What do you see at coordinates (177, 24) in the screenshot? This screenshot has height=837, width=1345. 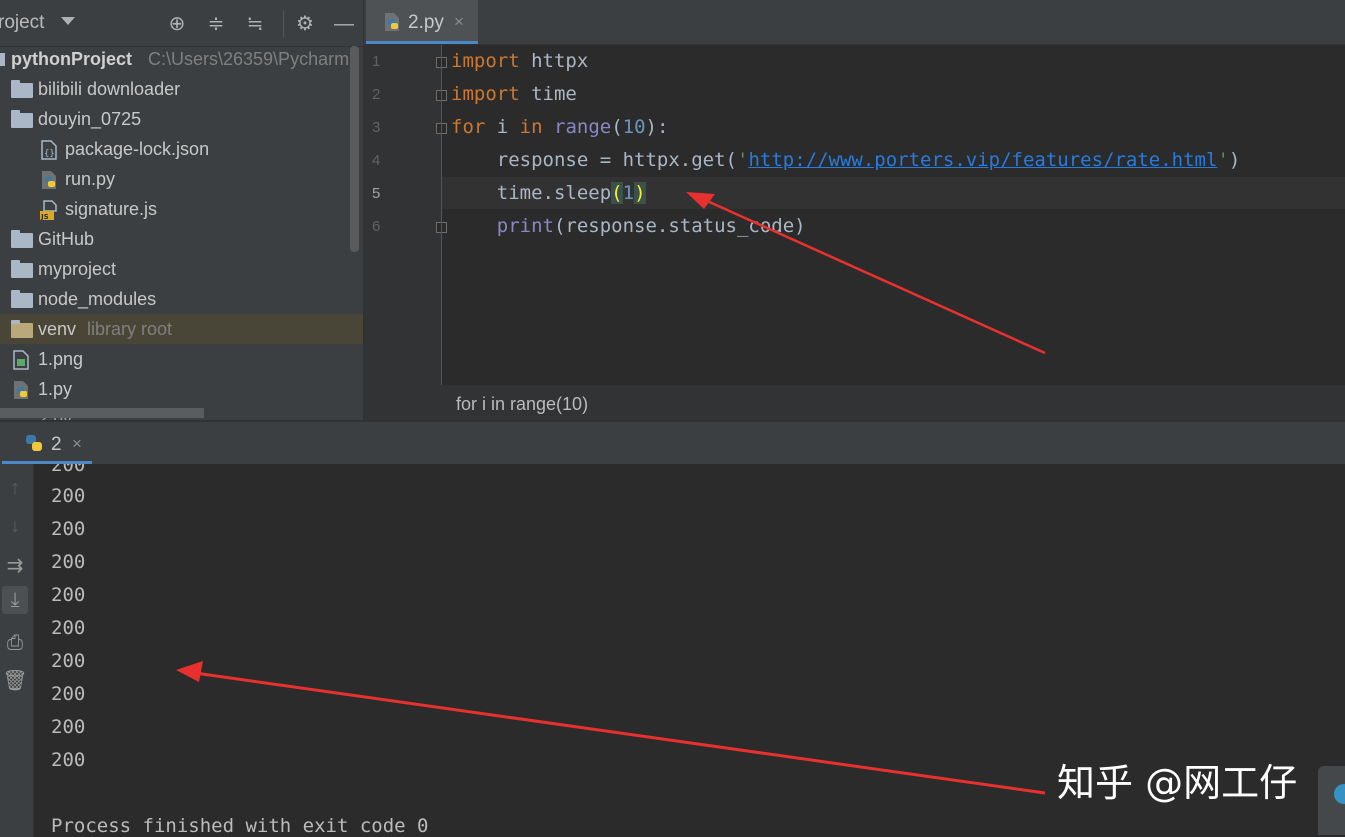 I see `locate-icon: ⊕` at bounding box center [177, 24].